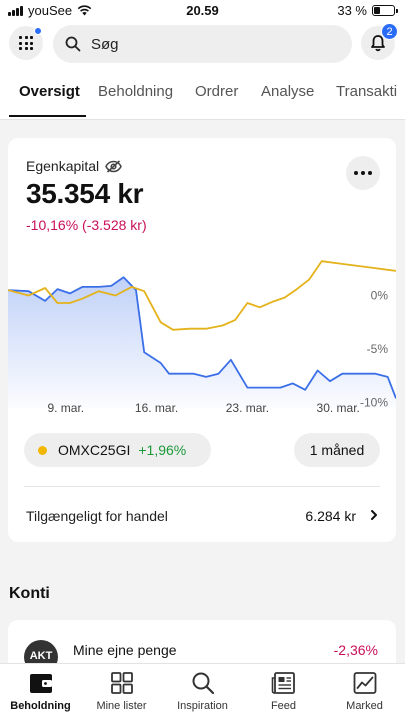 This screenshot has width=405, height=720. I want to click on nav-feed: Feed, so click(283, 692).